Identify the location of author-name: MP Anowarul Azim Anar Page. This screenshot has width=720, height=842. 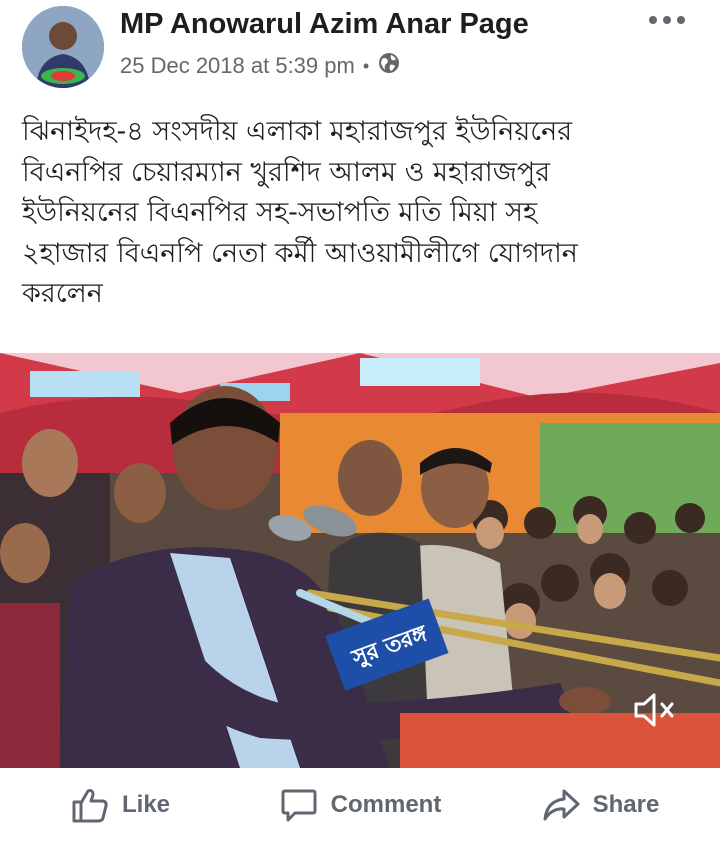
(324, 24).